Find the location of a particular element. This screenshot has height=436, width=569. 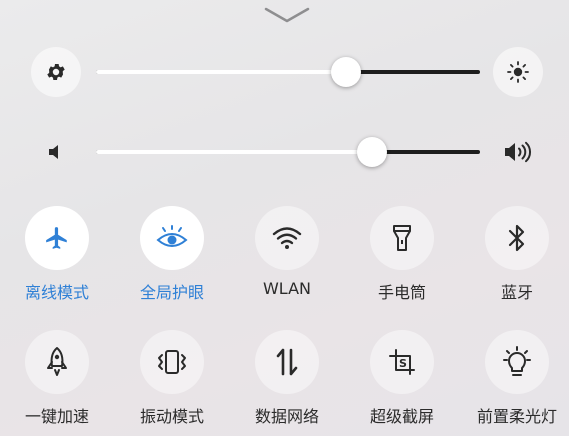

toggle-label: 蓝牙 is located at coordinates (516, 292).